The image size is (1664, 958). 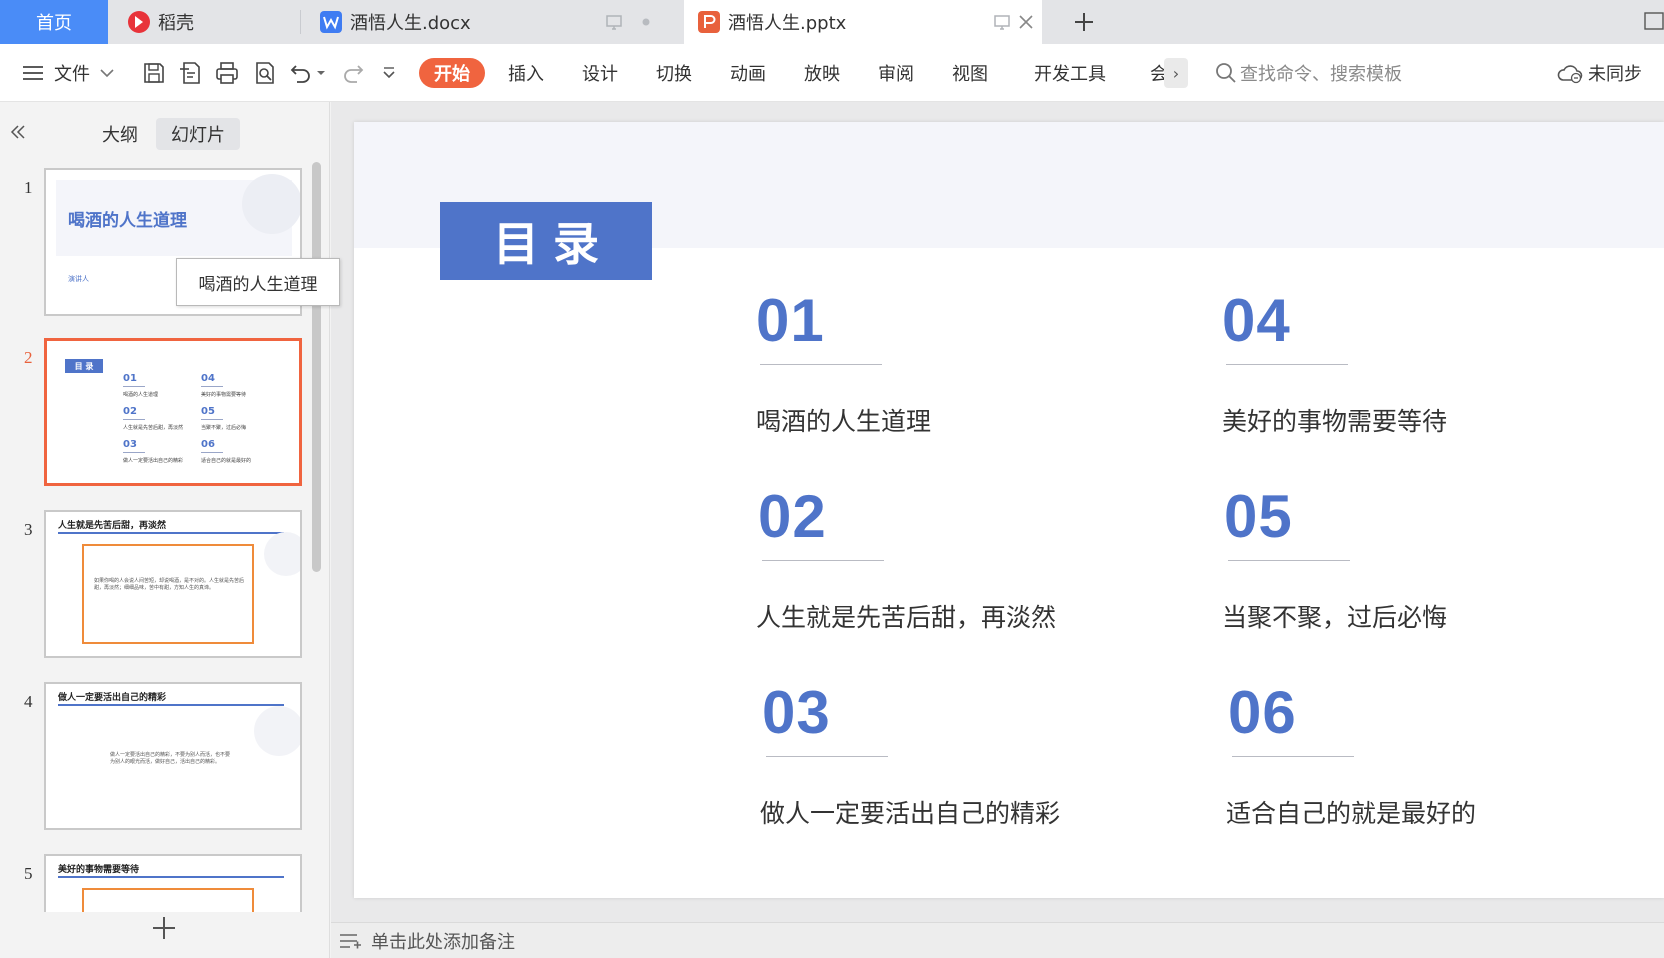 What do you see at coordinates (321, 73) in the screenshot?
I see `undo-dropdown-icon` at bounding box center [321, 73].